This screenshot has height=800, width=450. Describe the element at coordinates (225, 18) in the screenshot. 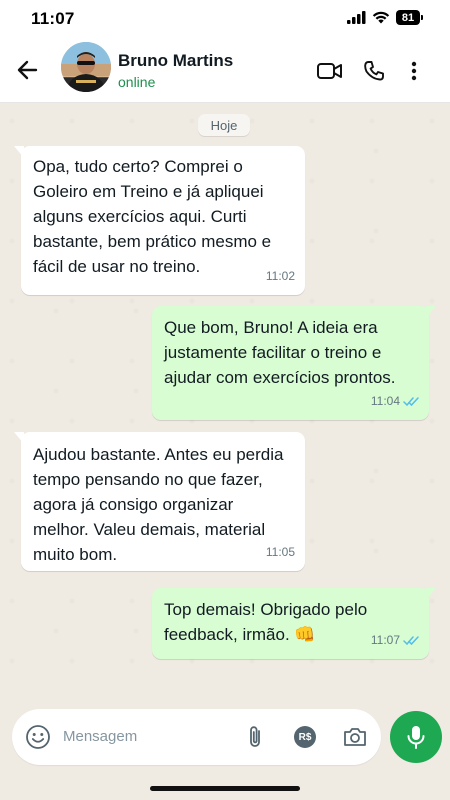

I see `status-bar: 11:07 81` at that location.